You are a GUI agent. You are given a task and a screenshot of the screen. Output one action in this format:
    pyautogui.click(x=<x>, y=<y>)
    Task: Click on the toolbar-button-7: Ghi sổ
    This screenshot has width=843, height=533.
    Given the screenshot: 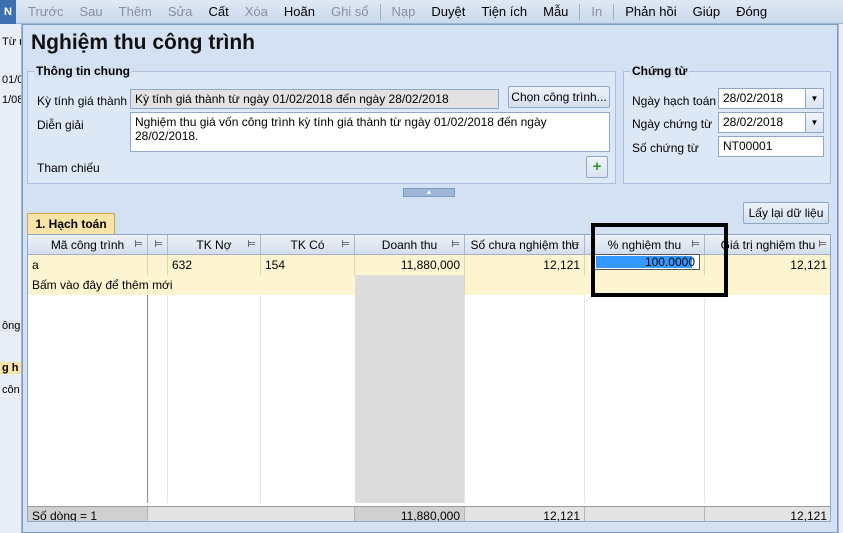 What is the action you would take?
    pyautogui.click(x=350, y=12)
    